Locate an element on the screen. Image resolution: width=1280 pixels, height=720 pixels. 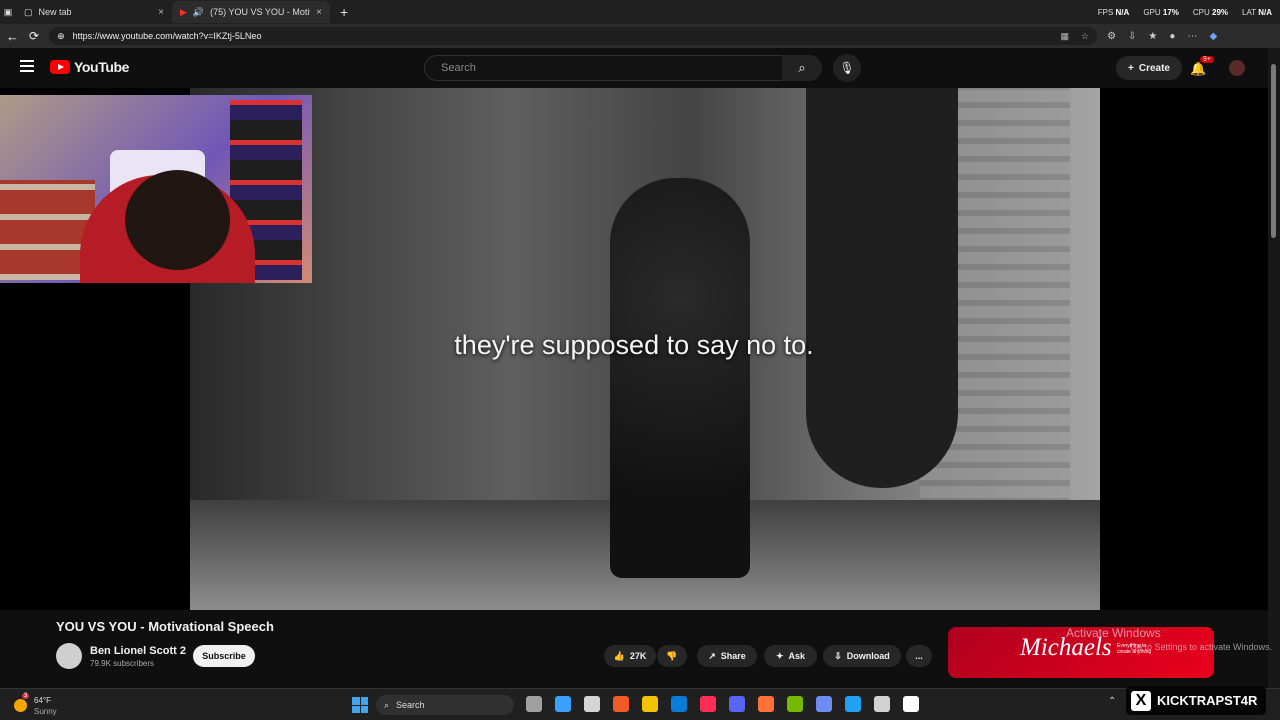
webcam-overlay is located at coordinates (156, 189).